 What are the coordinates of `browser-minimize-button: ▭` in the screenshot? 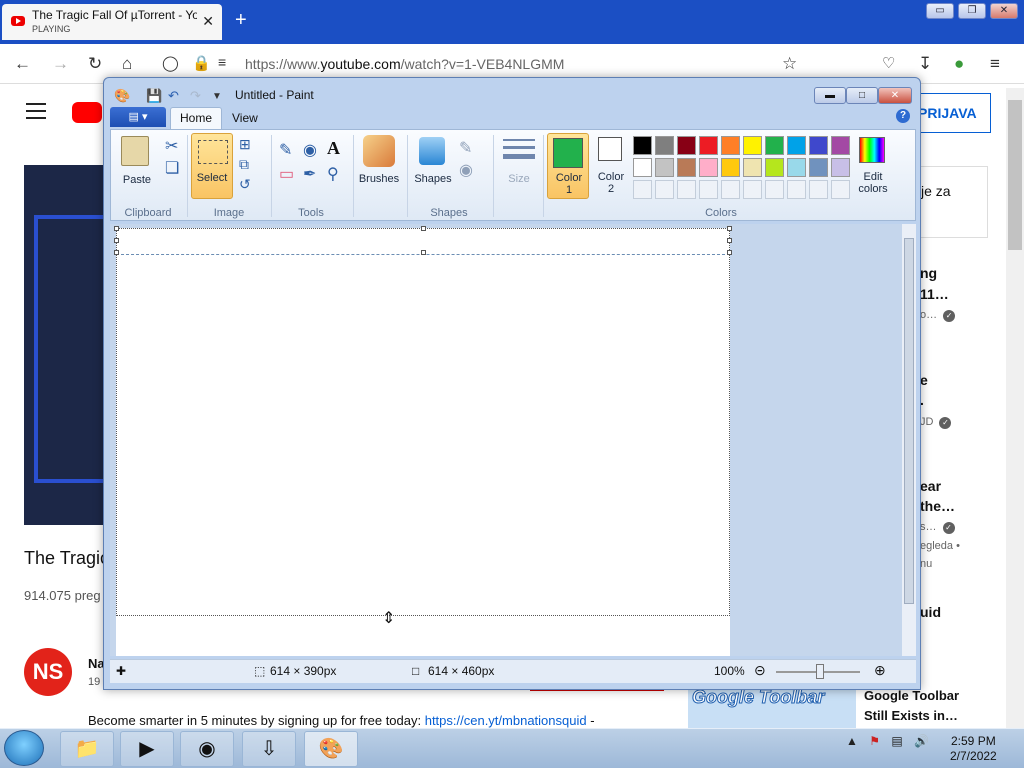 It's located at (940, 11).